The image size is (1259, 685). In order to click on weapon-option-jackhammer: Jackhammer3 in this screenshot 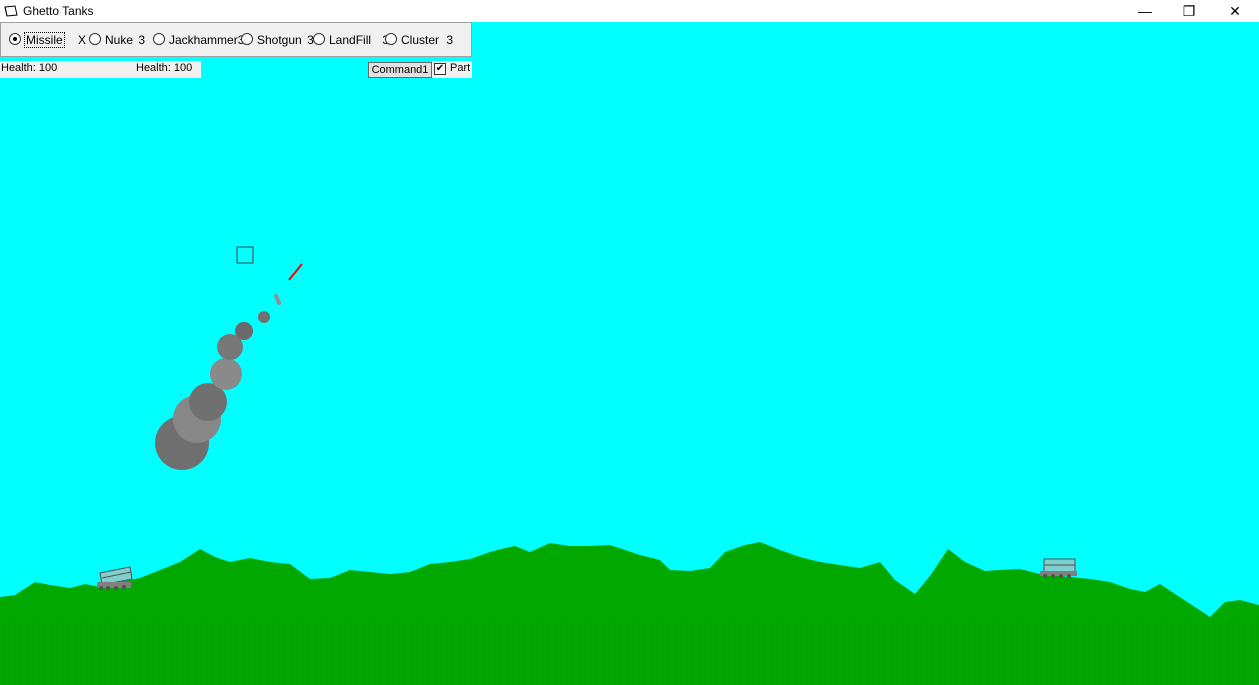, I will do `click(198, 41)`.